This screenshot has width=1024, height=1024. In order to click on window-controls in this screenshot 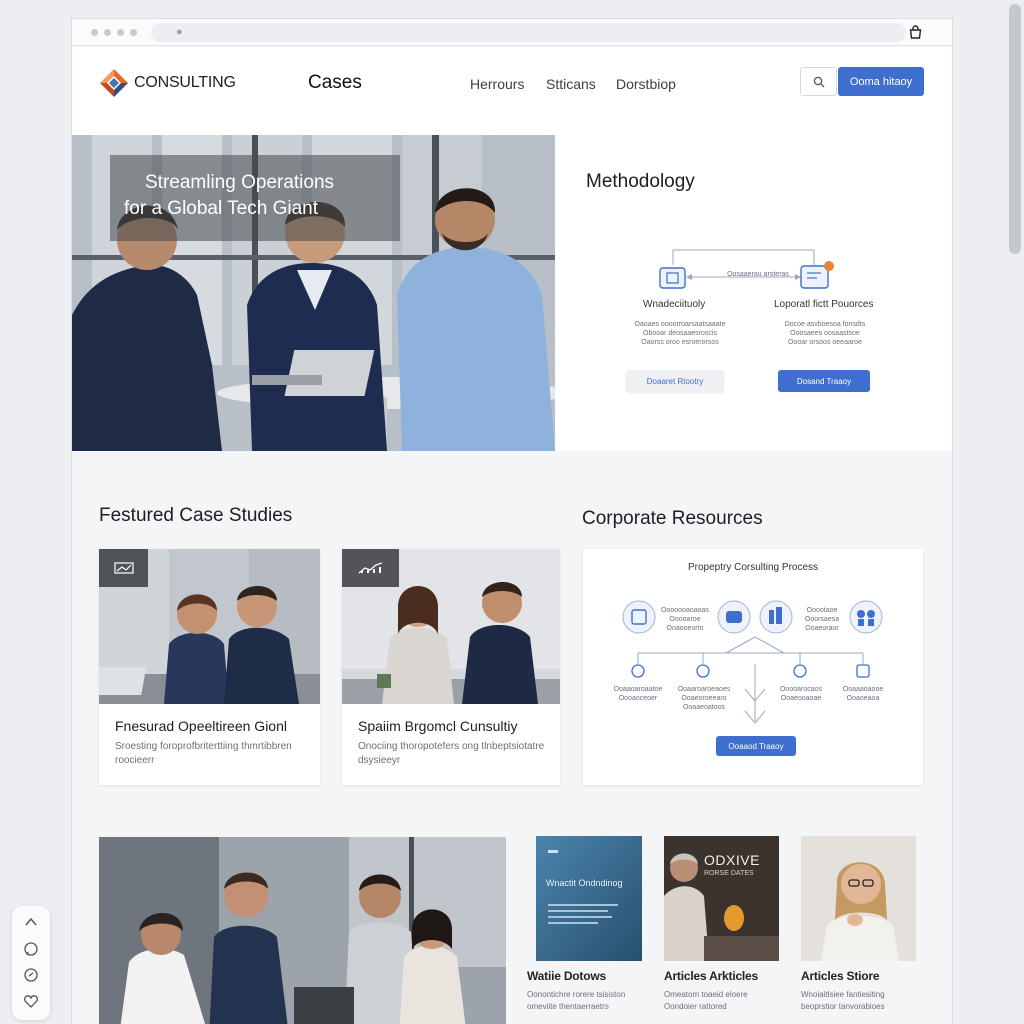, I will do `click(114, 32)`.